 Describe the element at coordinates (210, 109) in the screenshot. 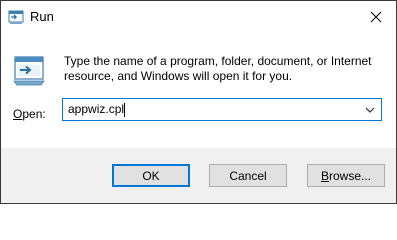

I see `open-input: appwiz.cpl` at that location.